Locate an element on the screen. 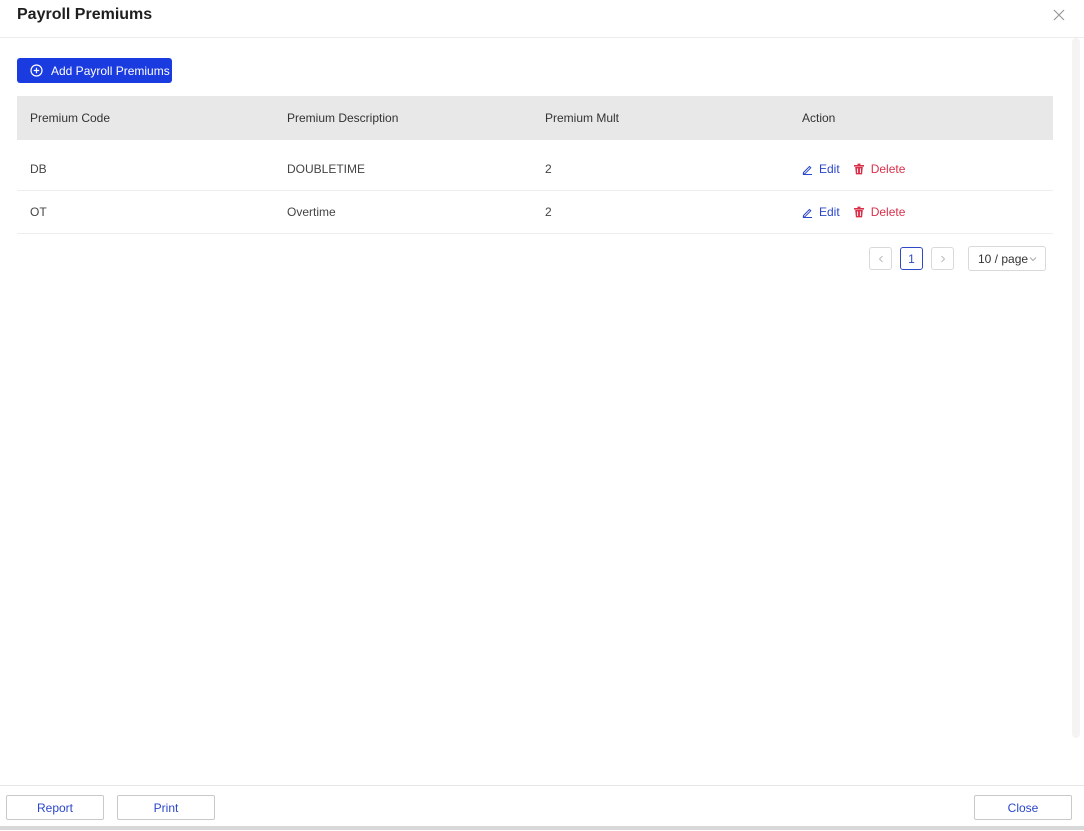 Image resolution: width=1084 pixels, height=831 pixels. pagination: 1 10 / page is located at coordinates (957, 258).